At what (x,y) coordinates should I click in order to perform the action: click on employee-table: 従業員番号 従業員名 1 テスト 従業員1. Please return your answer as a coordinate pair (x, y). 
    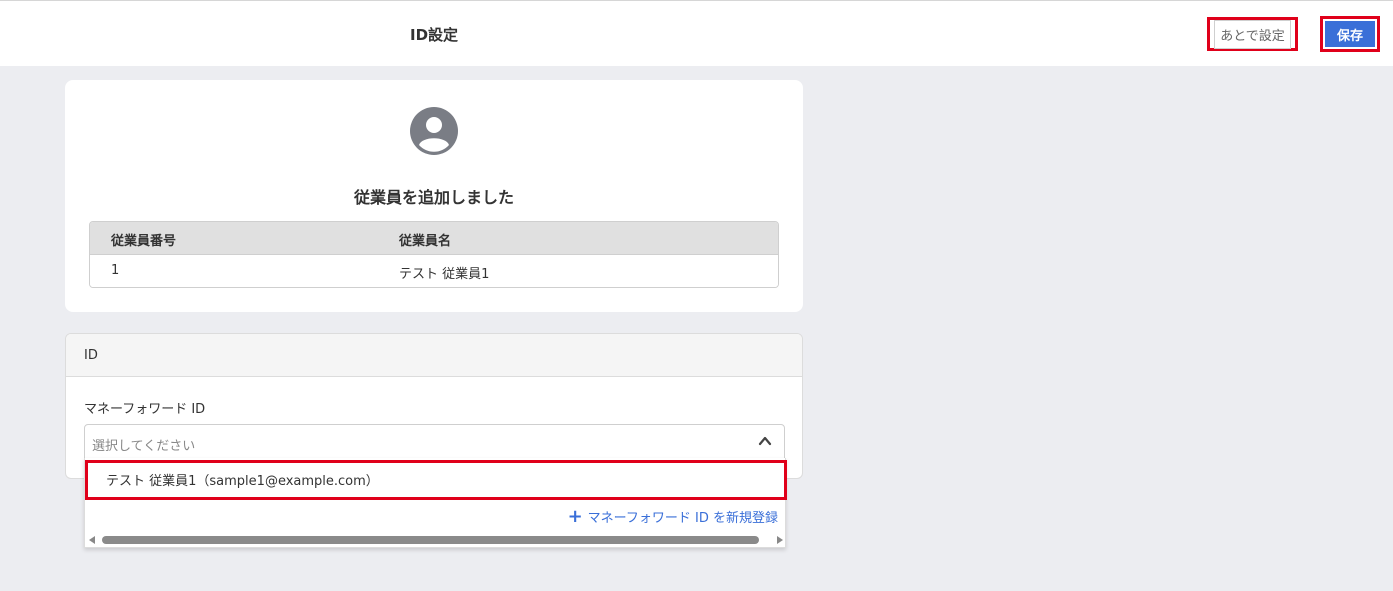
    Looking at the image, I should click on (434, 254).